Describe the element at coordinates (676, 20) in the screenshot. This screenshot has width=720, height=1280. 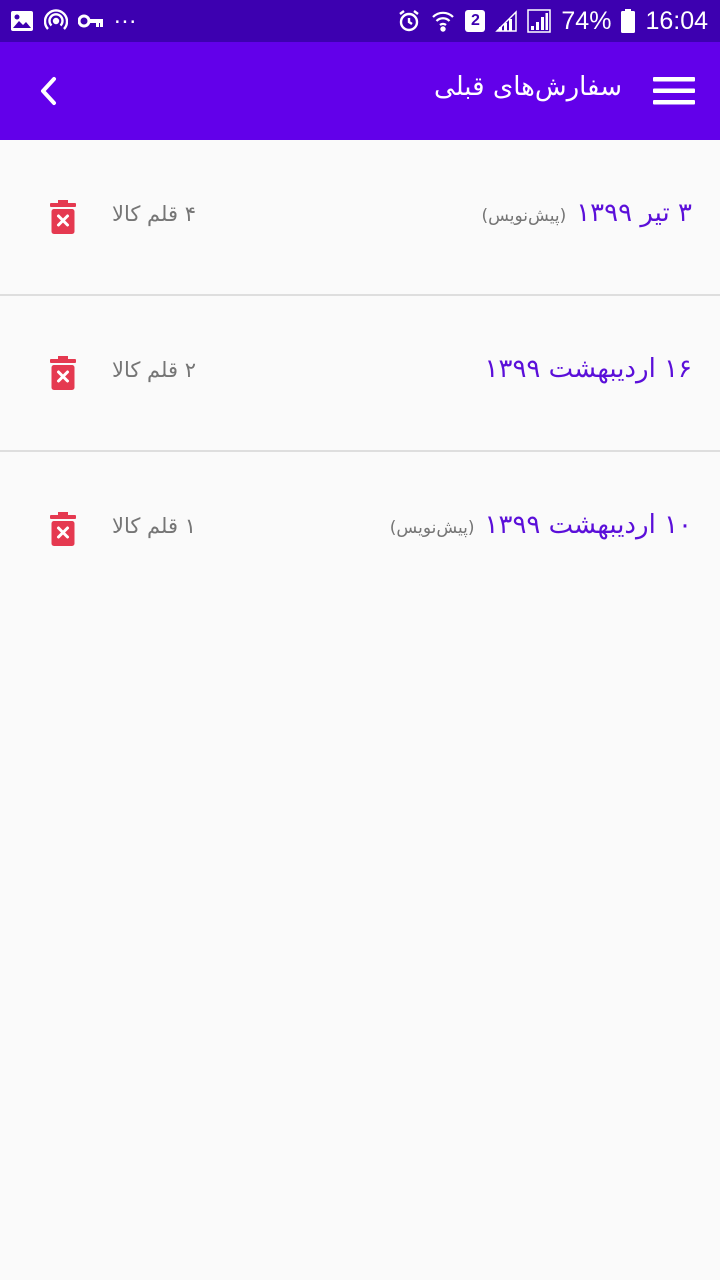
I see `clock: 16:04` at that location.